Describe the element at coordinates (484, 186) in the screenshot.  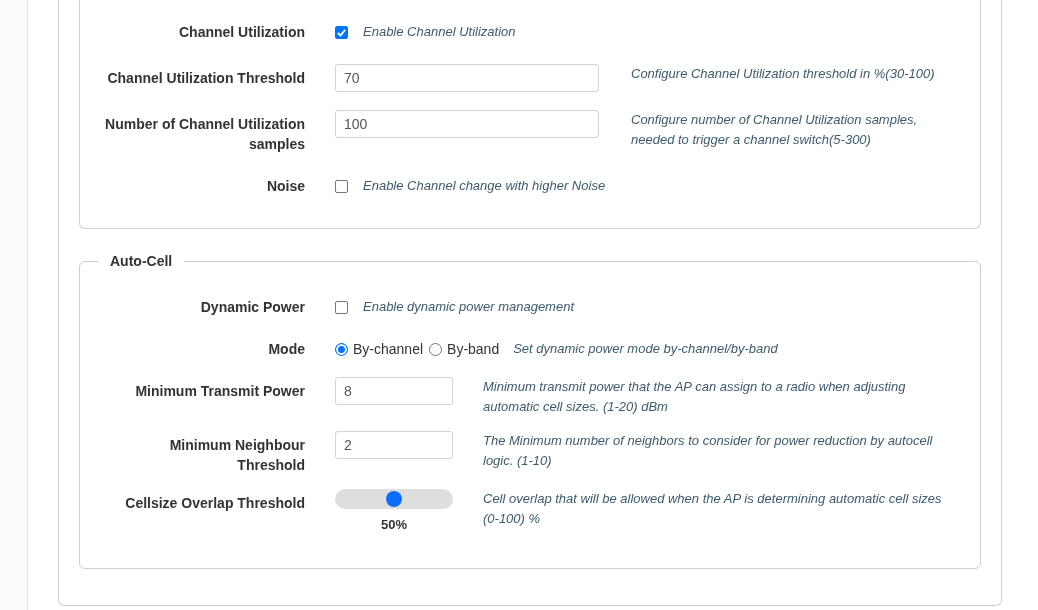
I see `help-text: Enable Channel change with higher Noise` at that location.